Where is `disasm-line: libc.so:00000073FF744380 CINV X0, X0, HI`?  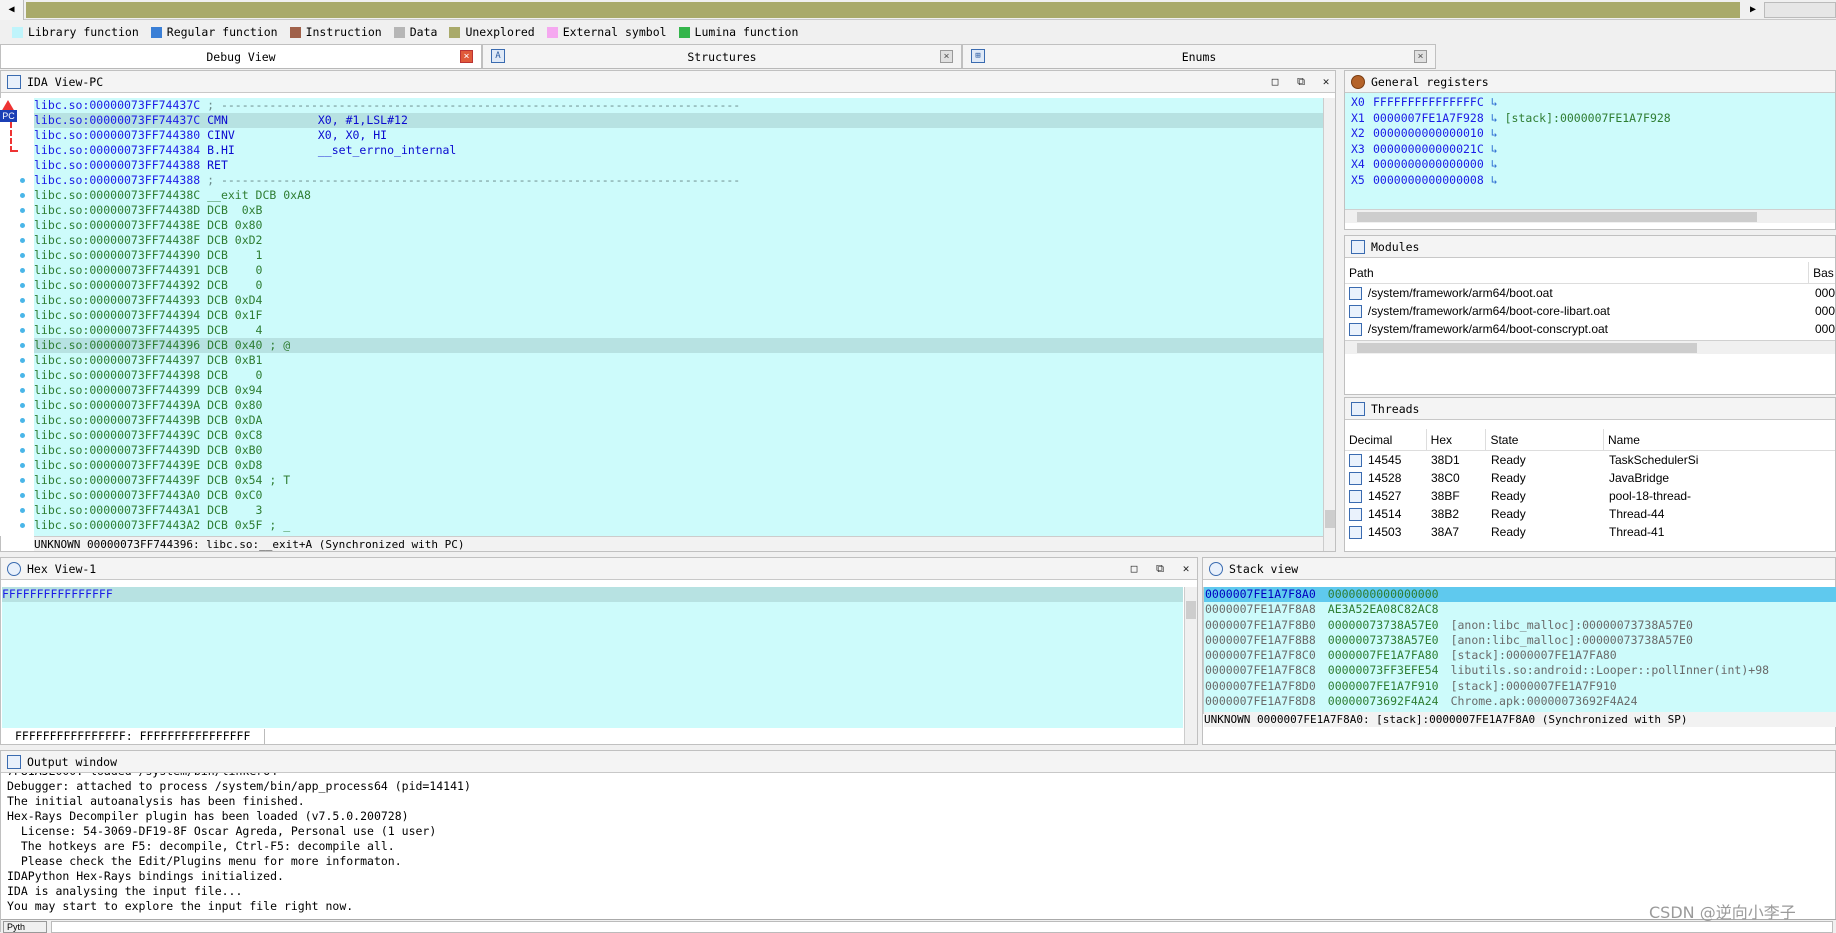 disasm-line: libc.so:00000073FF744380 CINV X0, X0, HI is located at coordinates (678, 135).